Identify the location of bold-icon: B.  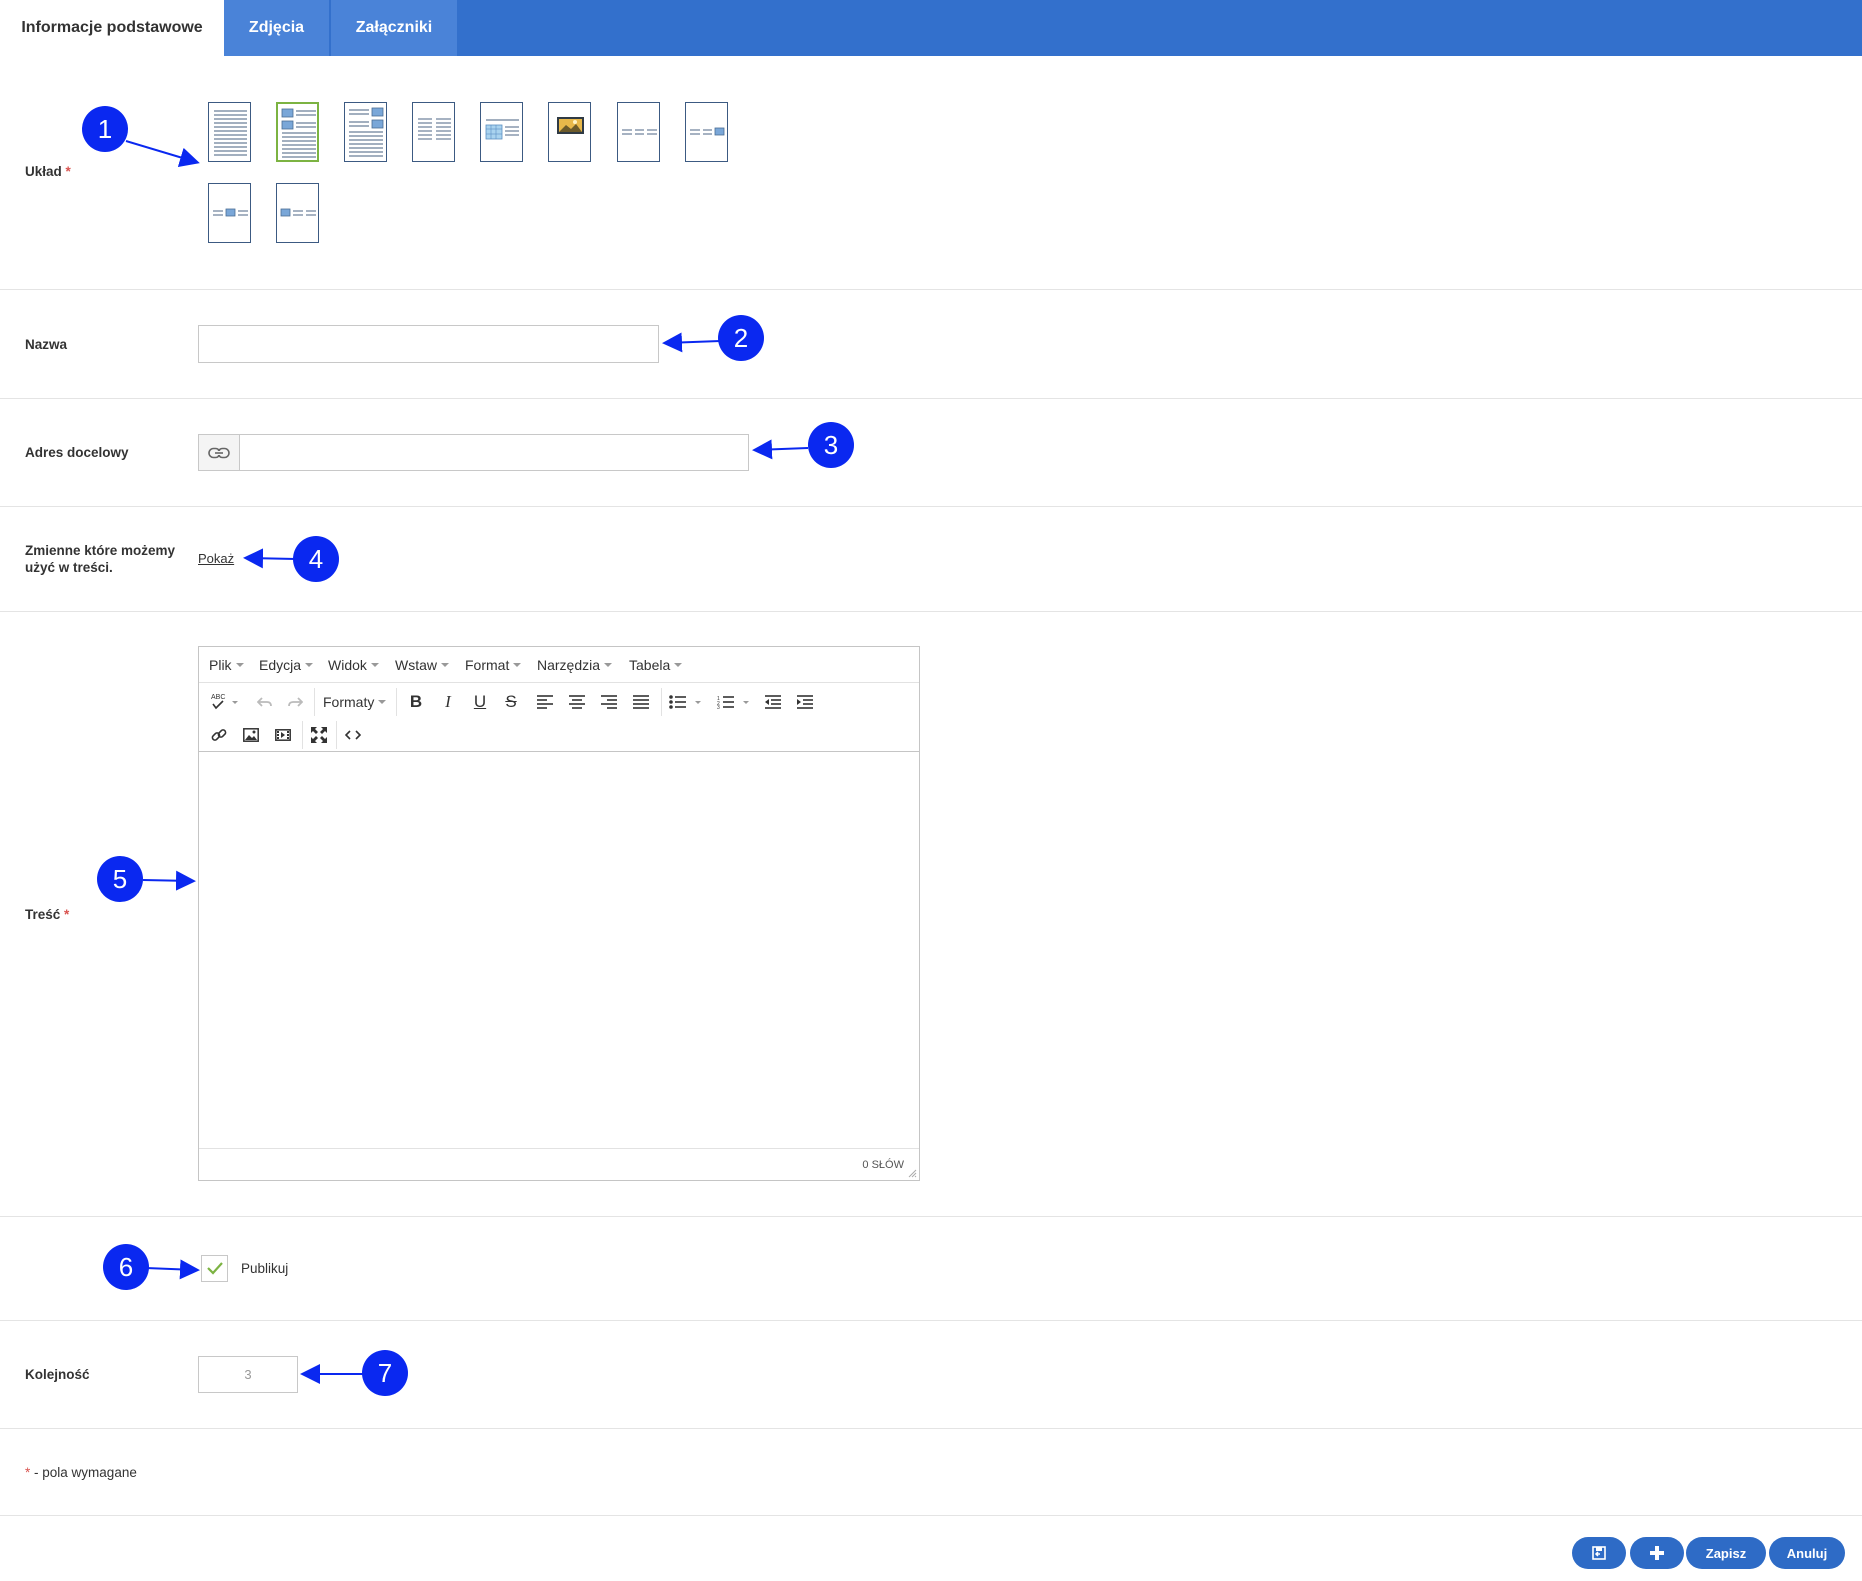
(416, 701).